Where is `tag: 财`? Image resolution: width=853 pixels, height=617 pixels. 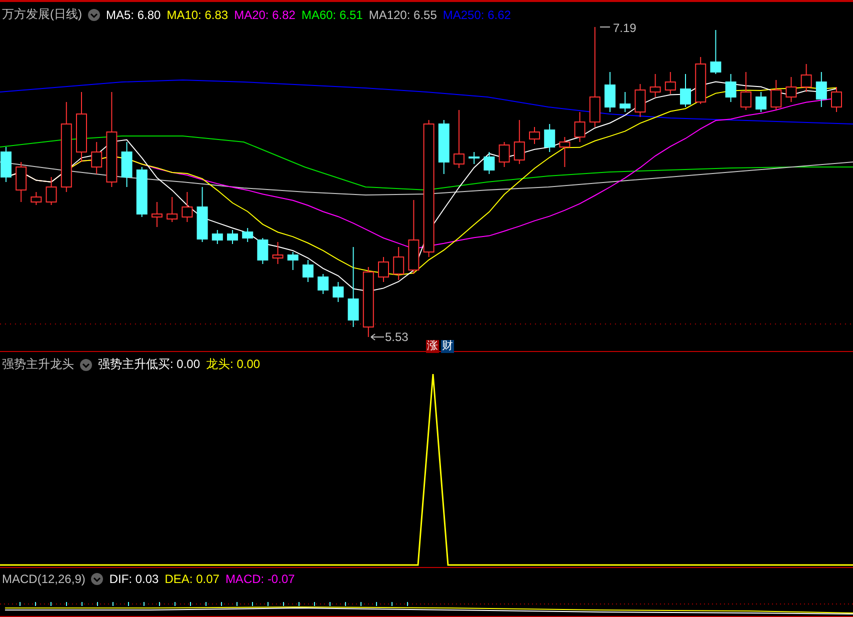
tag: 财 is located at coordinates (447, 346).